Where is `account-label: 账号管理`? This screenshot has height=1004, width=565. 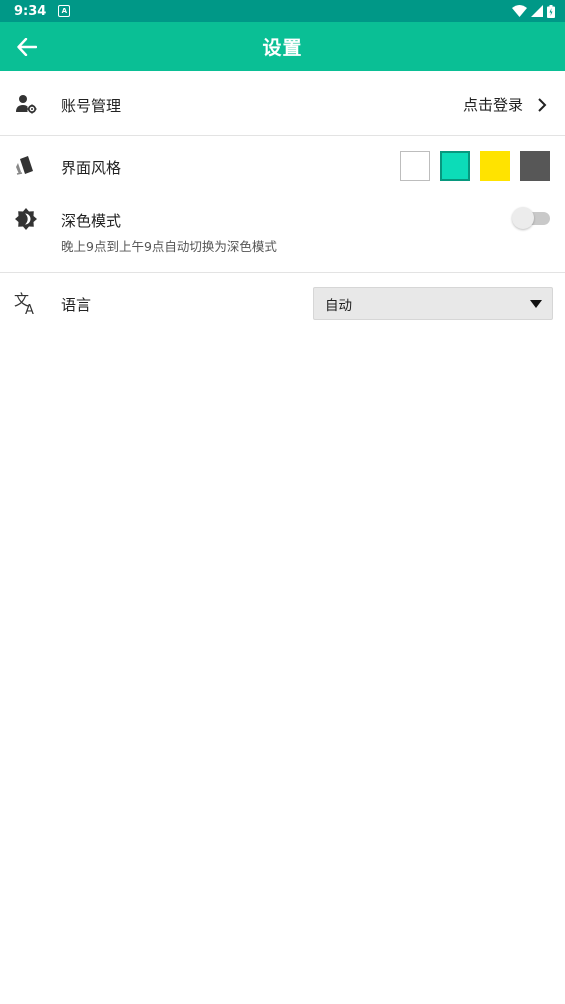 account-label: 账号管理 is located at coordinates (91, 106).